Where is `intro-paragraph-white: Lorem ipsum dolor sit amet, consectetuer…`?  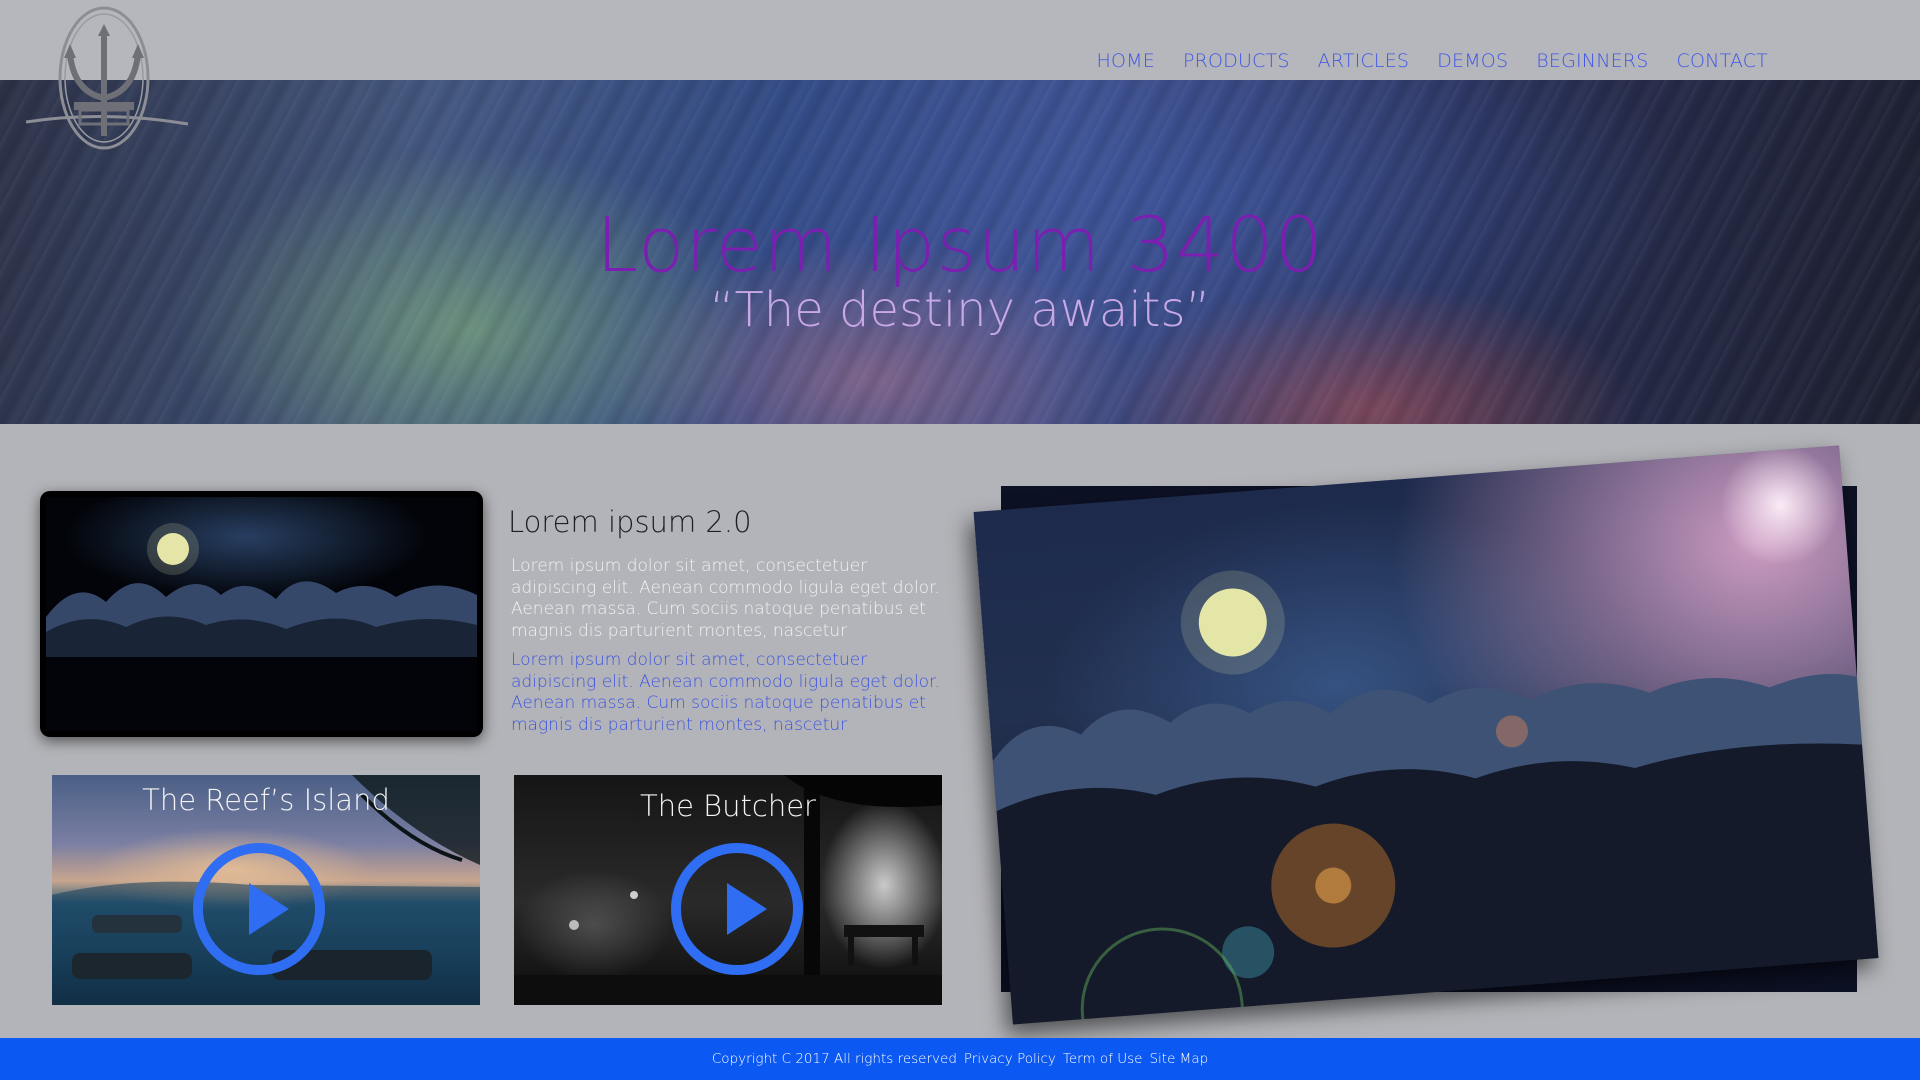 intro-paragraph-white: Lorem ipsum dolor sit amet, consectetuer… is located at coordinates (725, 598).